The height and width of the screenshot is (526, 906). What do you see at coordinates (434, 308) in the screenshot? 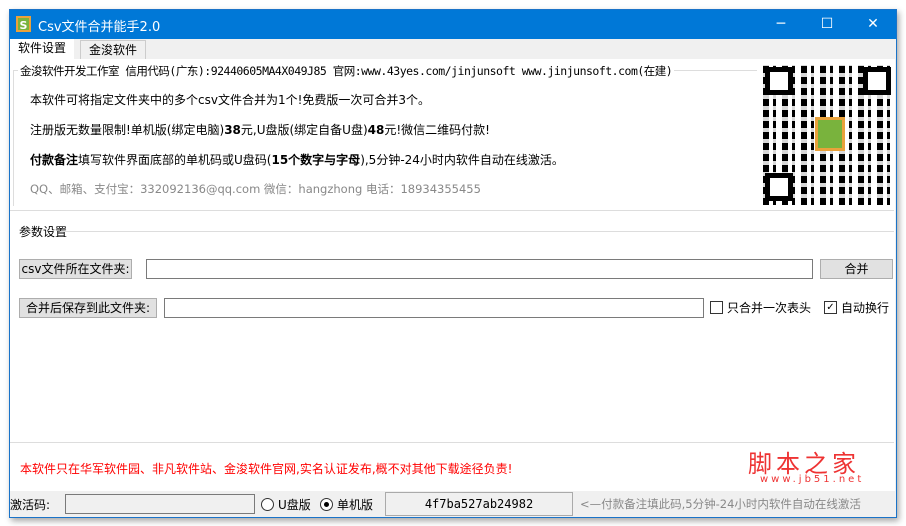
I see `save-folder-input` at bounding box center [434, 308].